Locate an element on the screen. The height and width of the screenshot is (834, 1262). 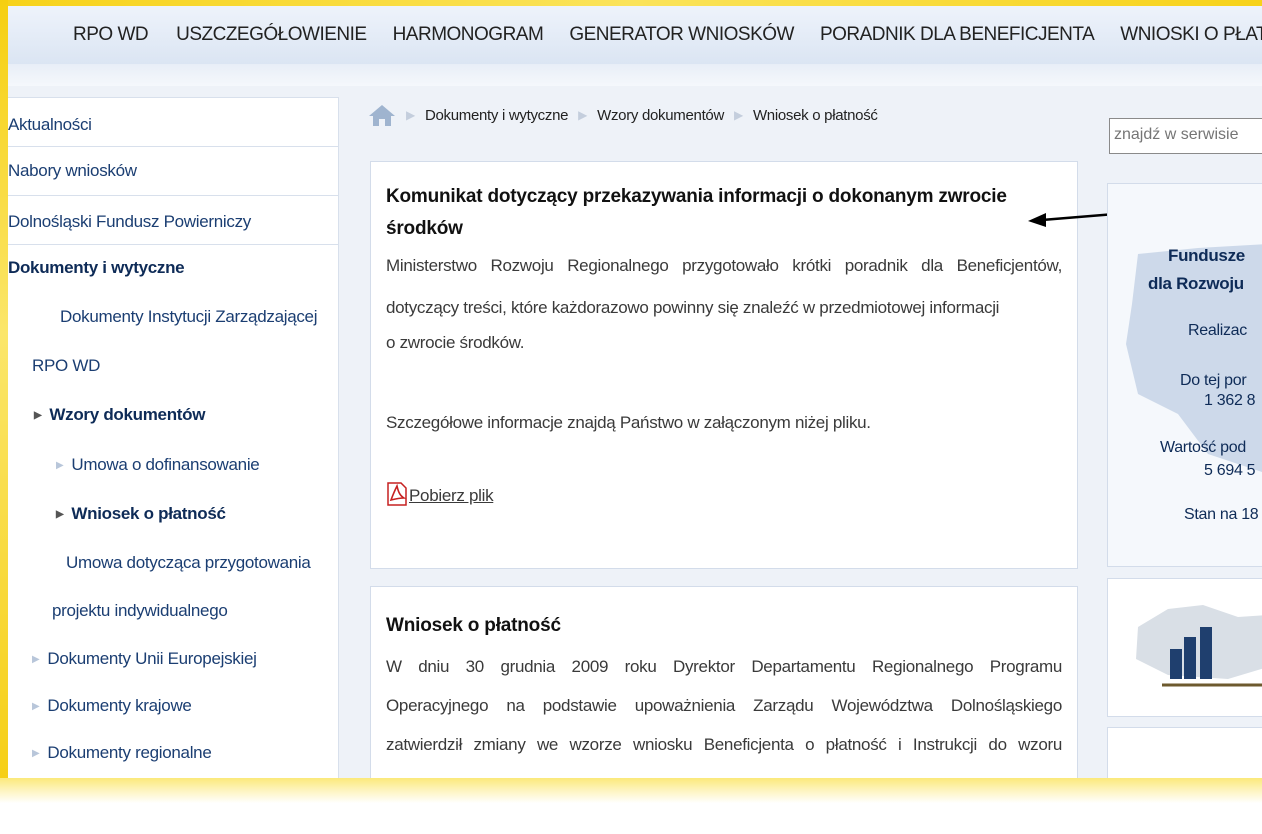
sidebar-item-wniosek: ▶ Wniosek o płatność is located at coordinates (221, 518).